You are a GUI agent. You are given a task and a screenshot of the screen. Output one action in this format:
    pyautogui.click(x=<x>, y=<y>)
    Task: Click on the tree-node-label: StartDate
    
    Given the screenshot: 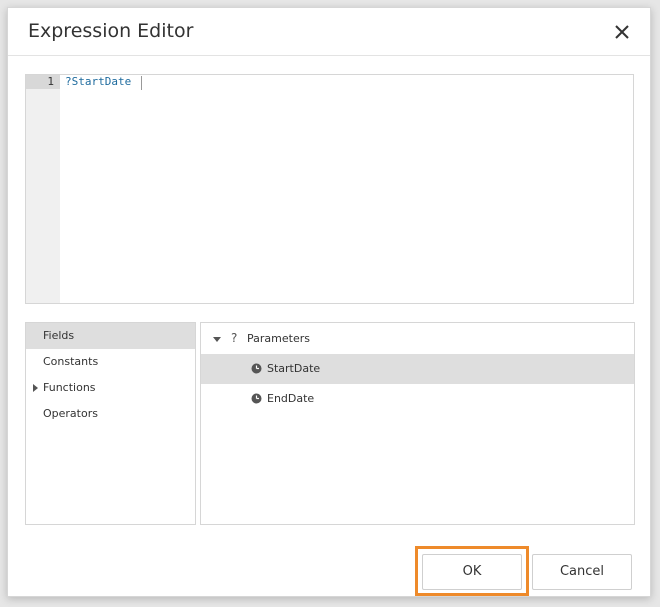 What is the action you would take?
    pyautogui.click(x=294, y=368)
    